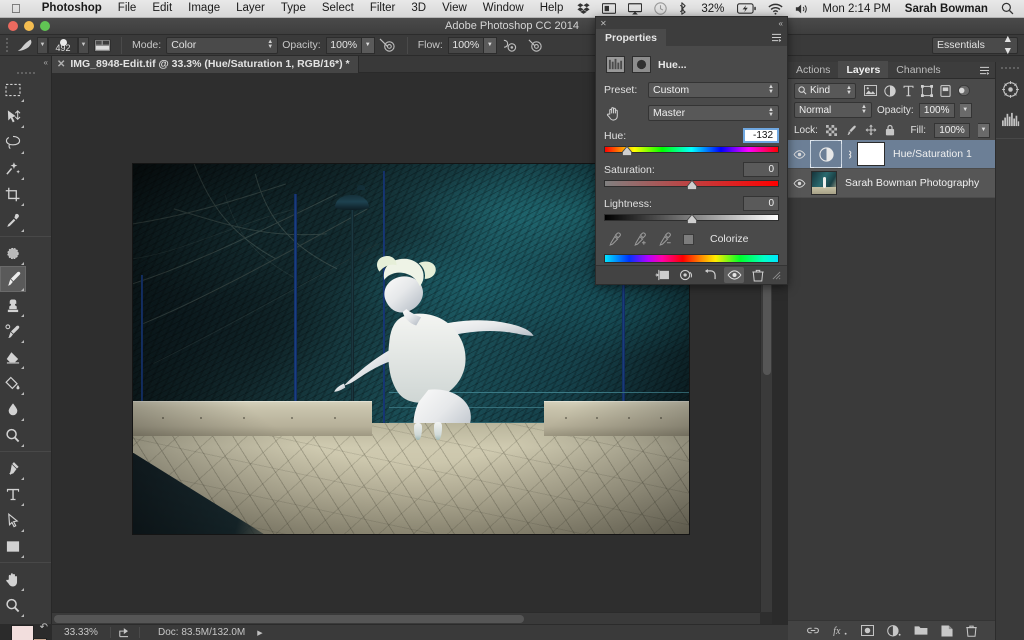 The image size is (1024, 640). Describe the element at coordinates (72, 8) in the screenshot. I see `menu-app-name: Photoshop` at that location.